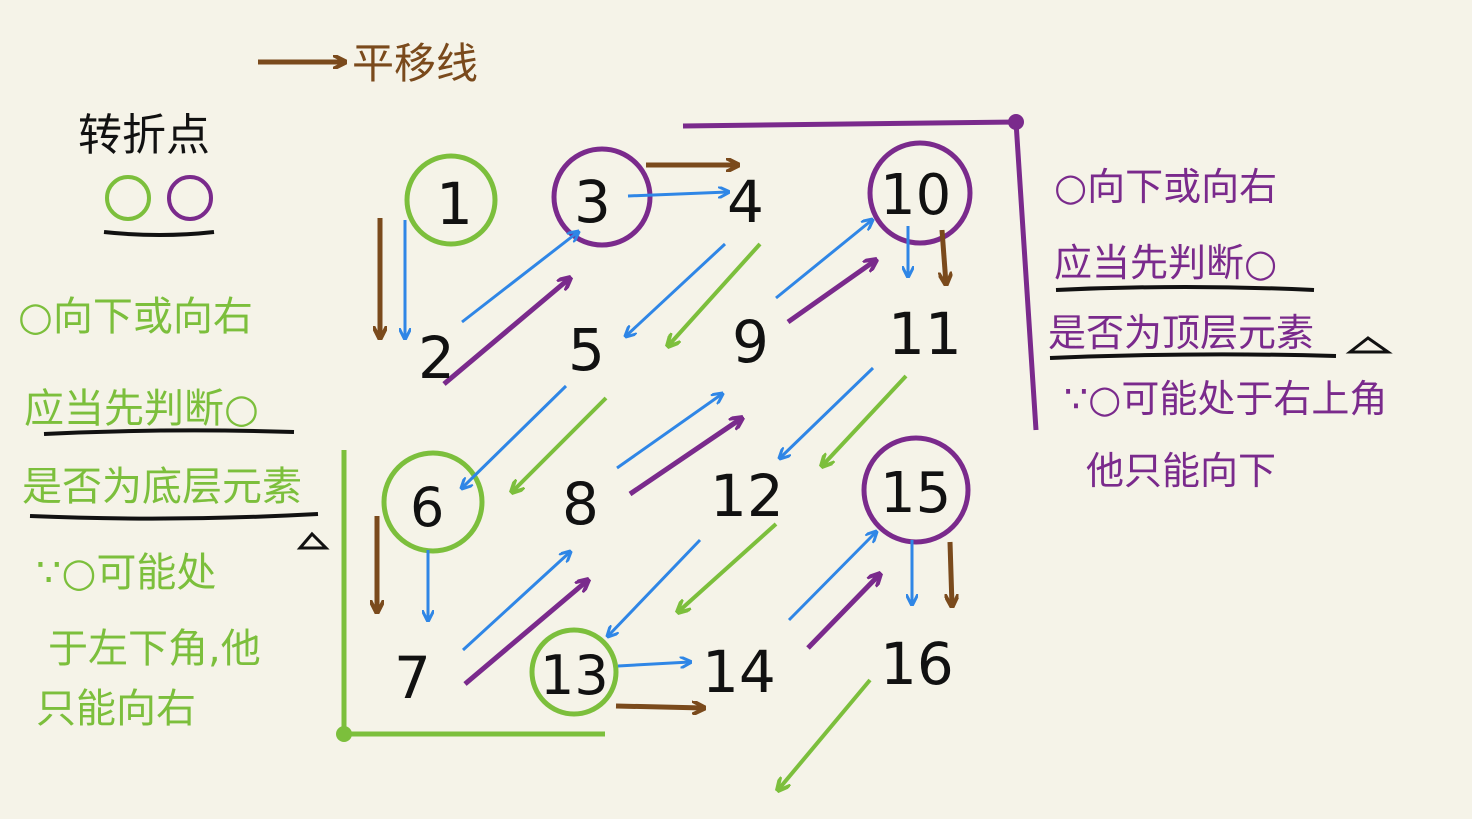 This screenshot has height=819, width=1472. What do you see at coordinates (436, 358) in the screenshot?
I see `number-2: 2` at bounding box center [436, 358].